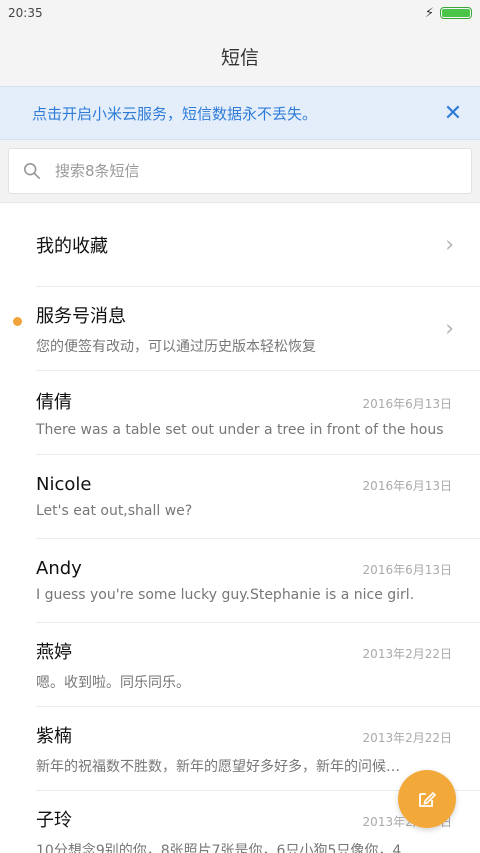  What do you see at coordinates (244, 401) in the screenshot?
I see `row-header: 倩倩 2016年6月13日` at bounding box center [244, 401].